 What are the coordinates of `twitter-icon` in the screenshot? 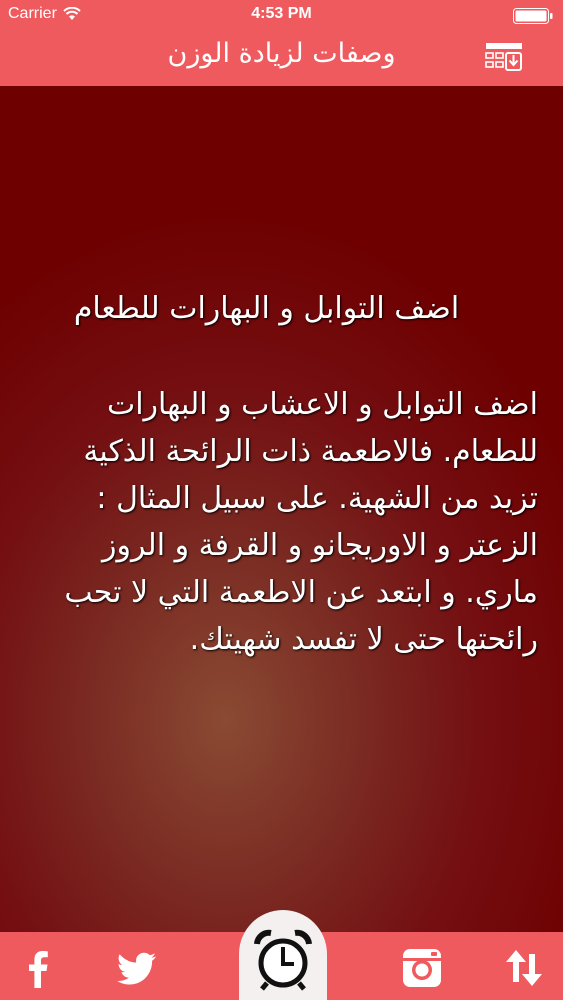 It's located at (136, 968).